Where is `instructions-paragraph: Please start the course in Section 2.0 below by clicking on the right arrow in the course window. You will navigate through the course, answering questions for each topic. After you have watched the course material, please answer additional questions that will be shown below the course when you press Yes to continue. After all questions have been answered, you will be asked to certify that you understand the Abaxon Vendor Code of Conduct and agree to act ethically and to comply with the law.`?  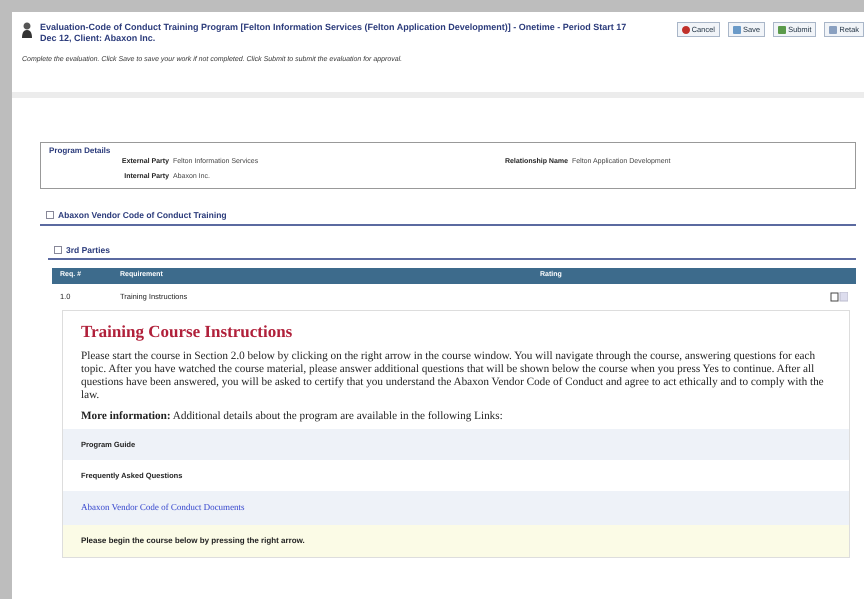 instructions-paragraph: Please start the course in Section 2.0 below by clicking on the right arrow in the course window. You will navigate through the course, answering questions for each topic. After you have watched the course material, please answer additional questions that will be shown below the course when you press Yes to continue. After all questions have been answered, you will be asked to certify that you understand the Abaxon Vendor Code of Conduct and agree to act ethically and to comply with the law. is located at coordinates (452, 376).